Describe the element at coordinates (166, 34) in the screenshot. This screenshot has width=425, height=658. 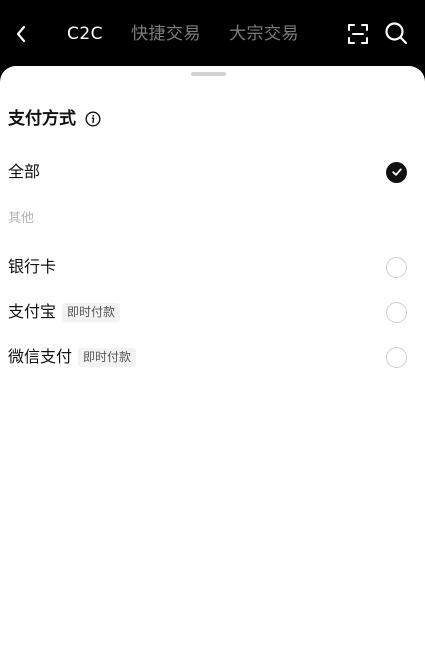
I see `tab-quick-trade: 快捷交易` at that location.